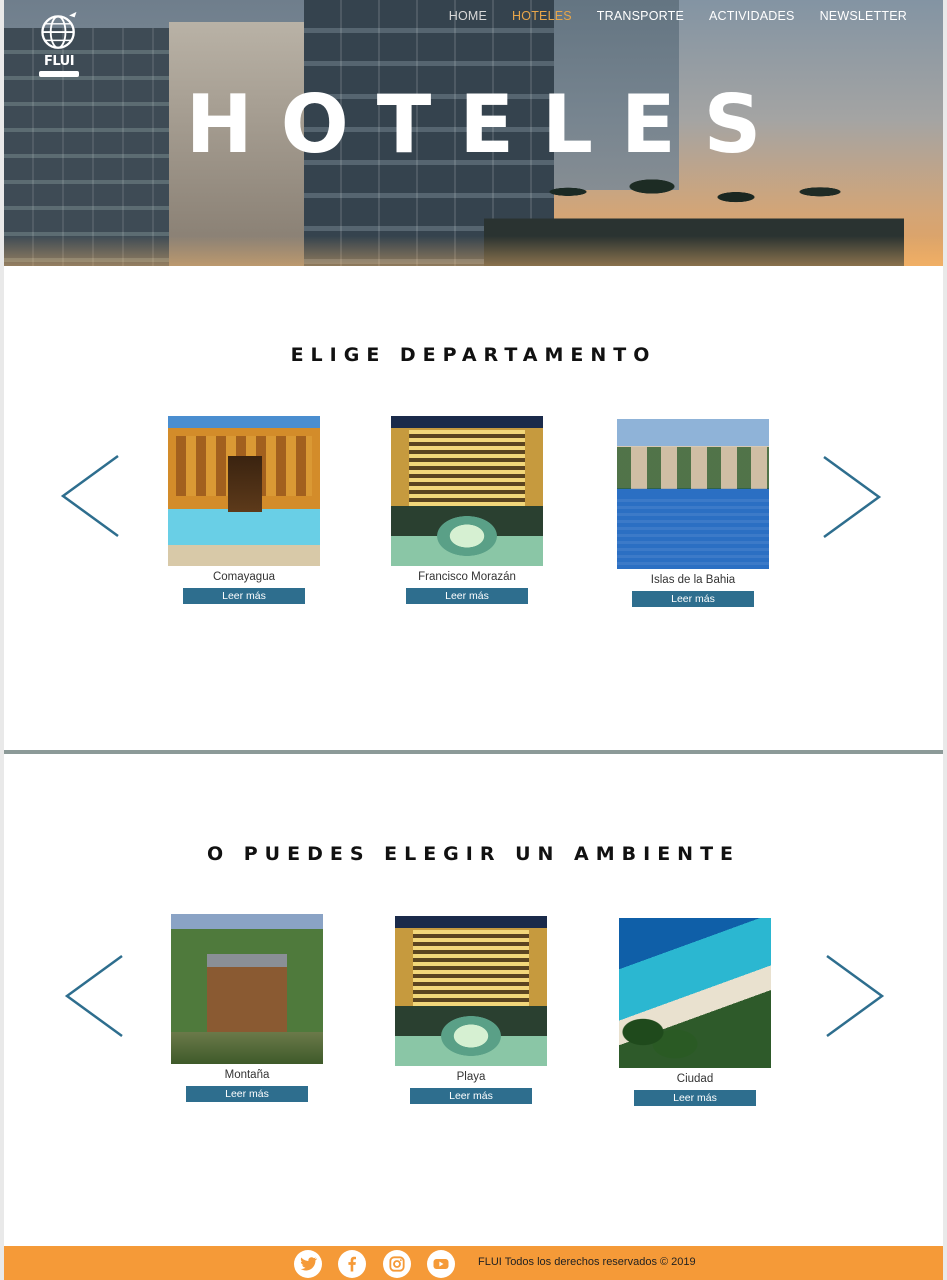 This screenshot has height=1280, width=947. Describe the element at coordinates (695, 1079) in the screenshot. I see `card-caption: Ciudad` at that location.